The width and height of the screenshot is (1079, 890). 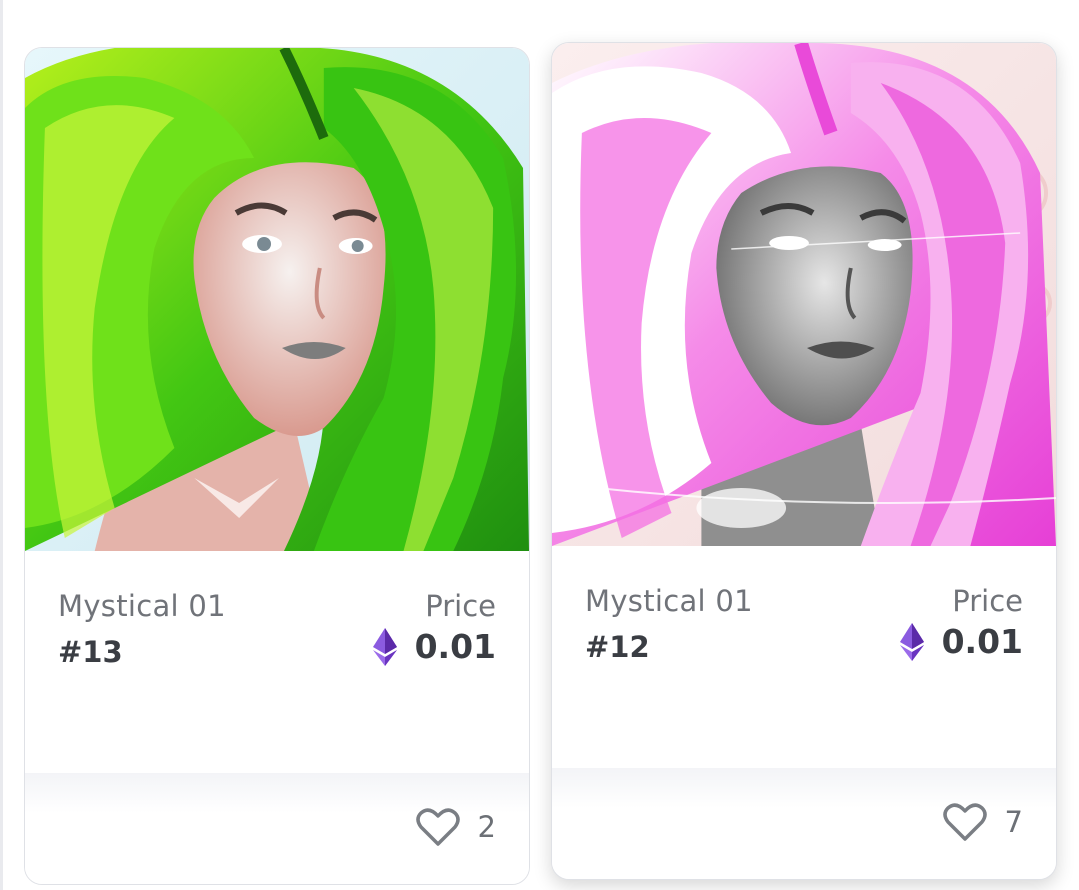 I want to click on like-button: 2, so click(x=455, y=827).